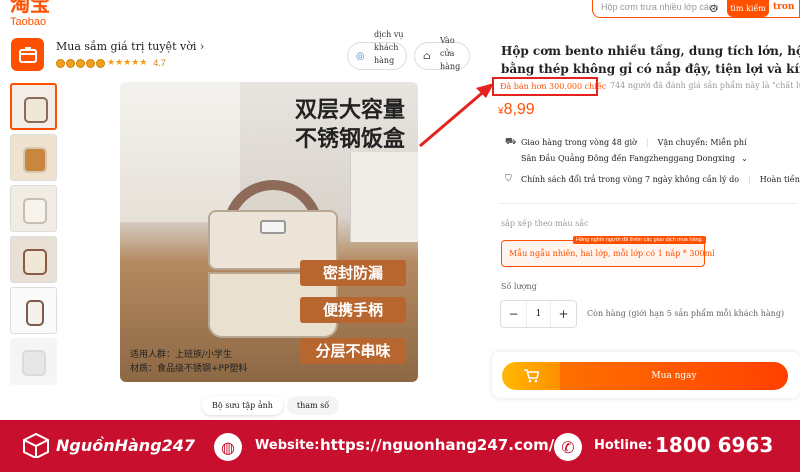  Describe the element at coordinates (126, 445) in the screenshot. I see `footer-brand-name: NguồnHàng247` at that location.